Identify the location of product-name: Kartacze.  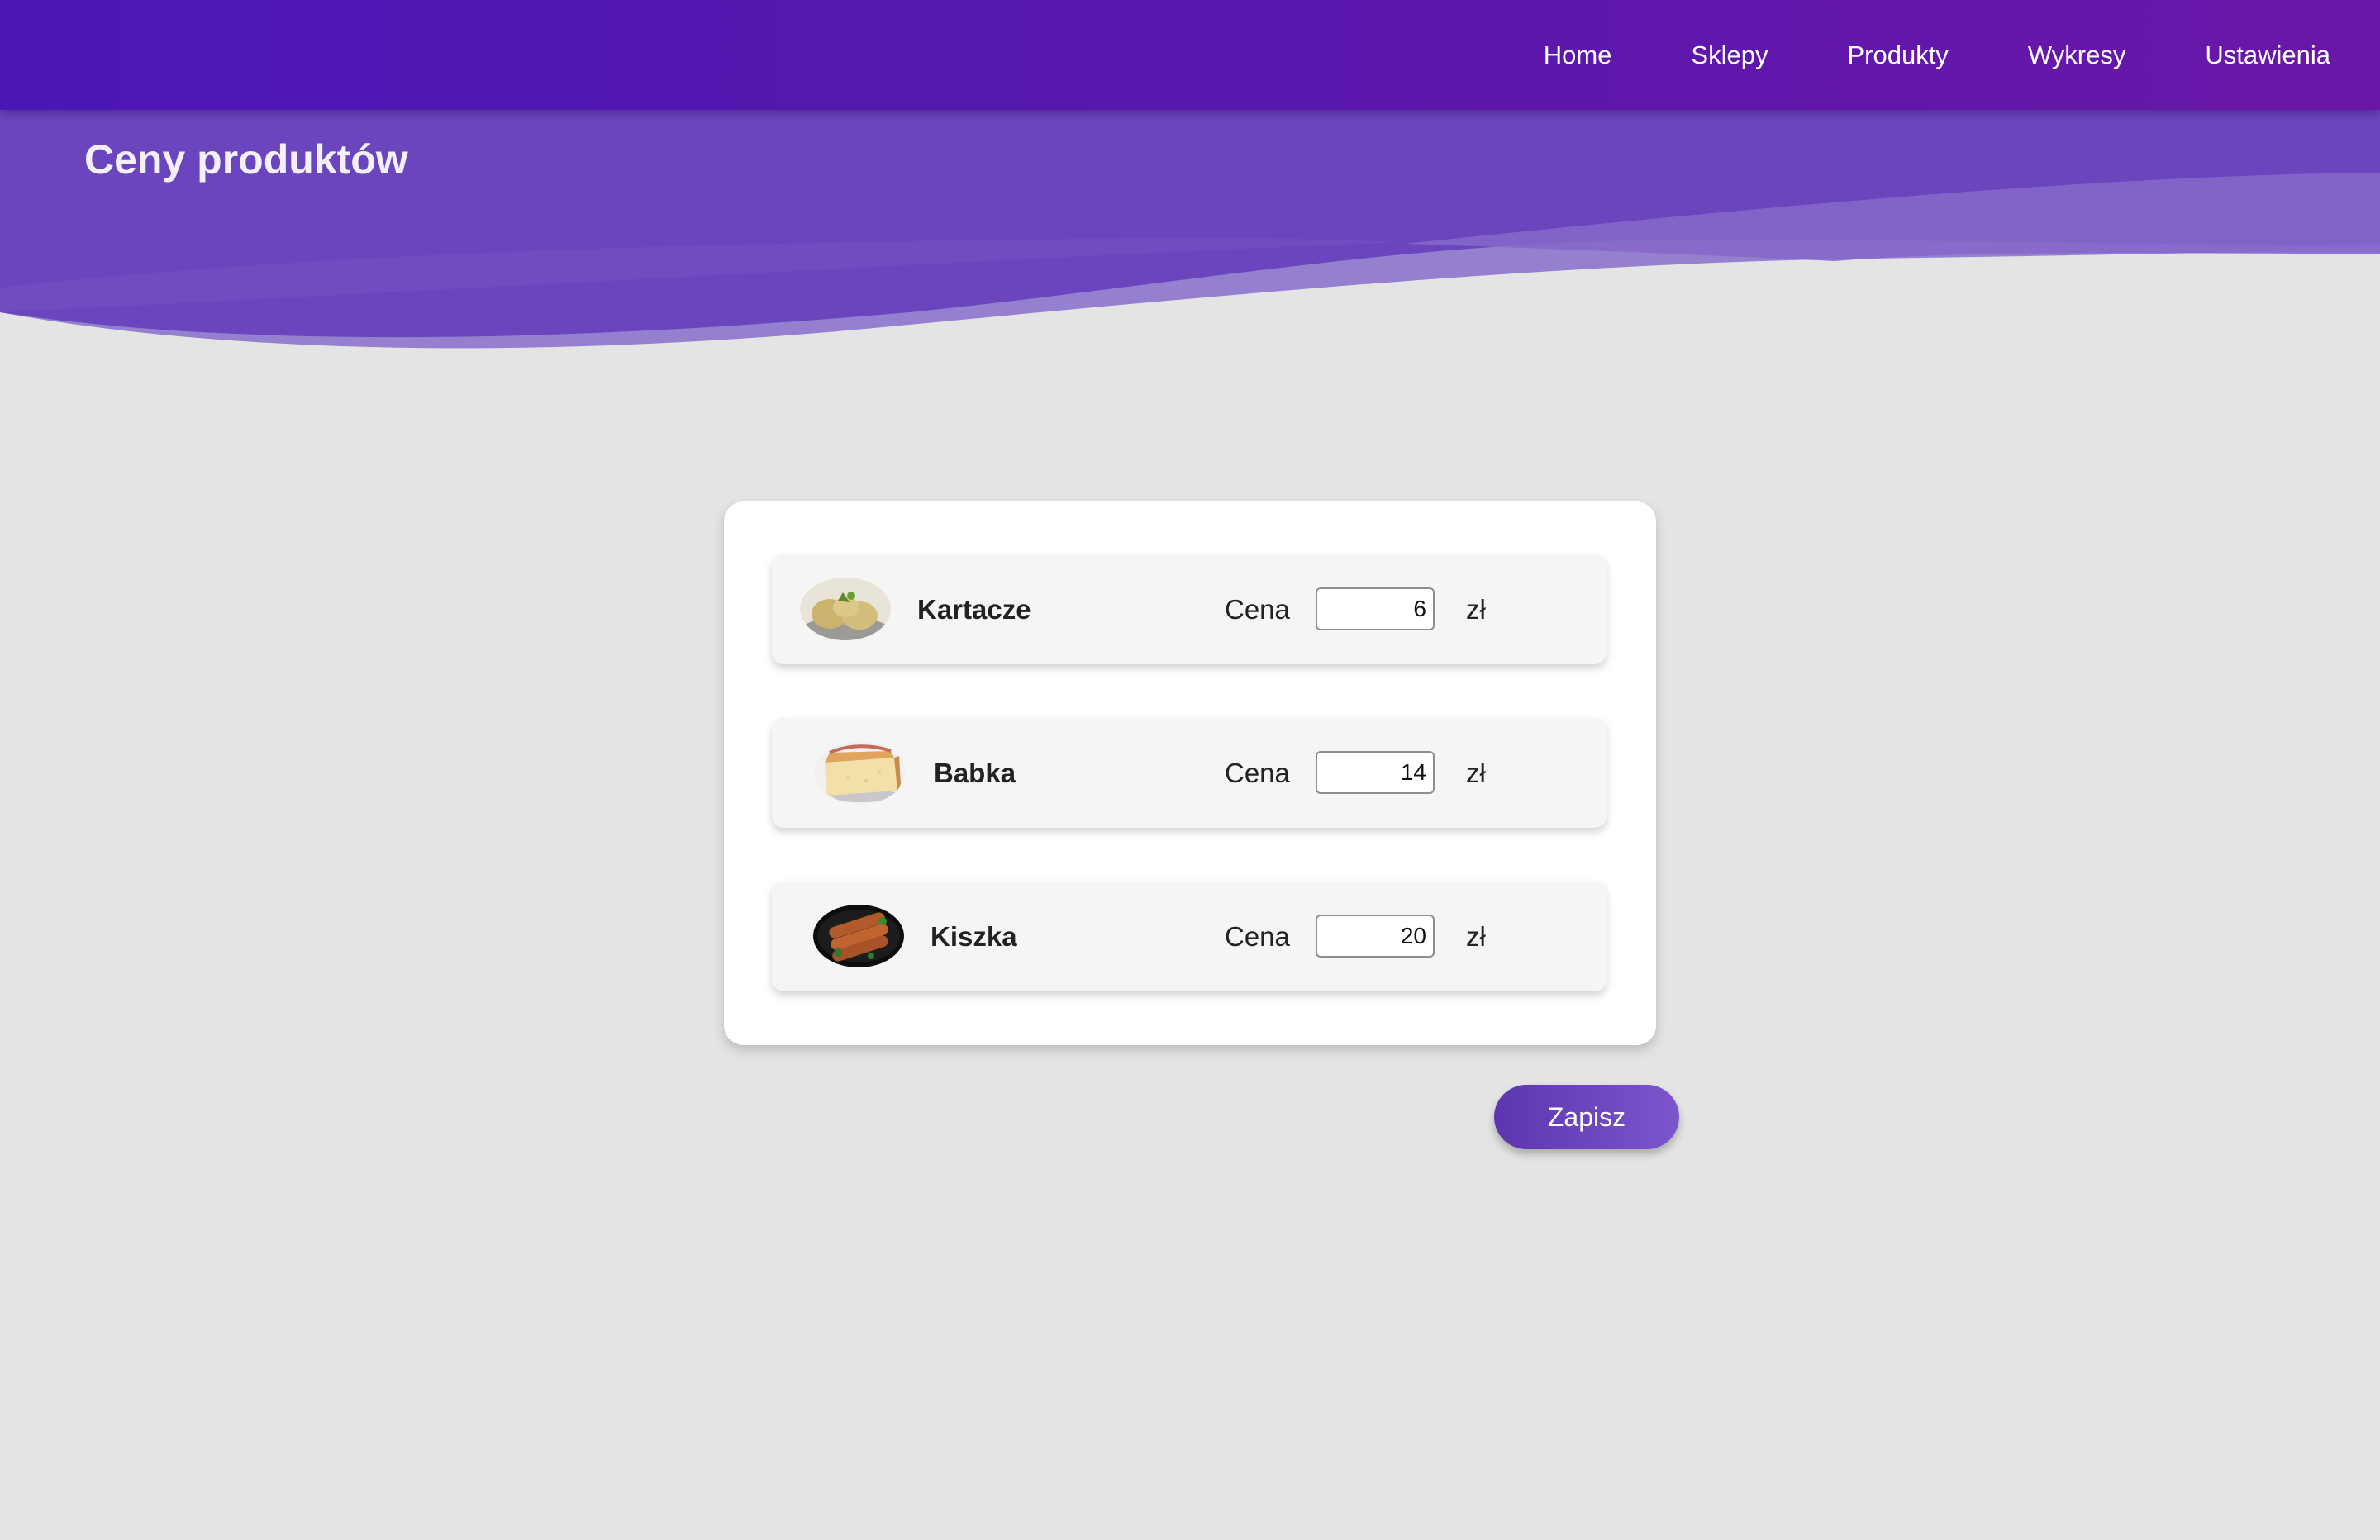
(974, 609).